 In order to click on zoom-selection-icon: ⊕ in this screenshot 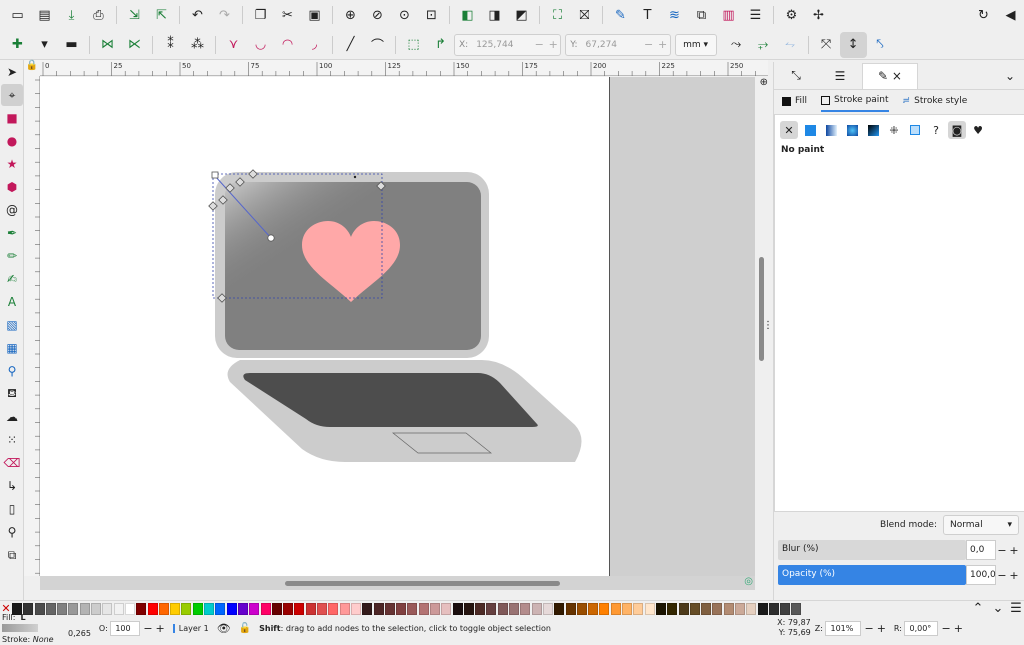, I will do `click(350, 15)`.